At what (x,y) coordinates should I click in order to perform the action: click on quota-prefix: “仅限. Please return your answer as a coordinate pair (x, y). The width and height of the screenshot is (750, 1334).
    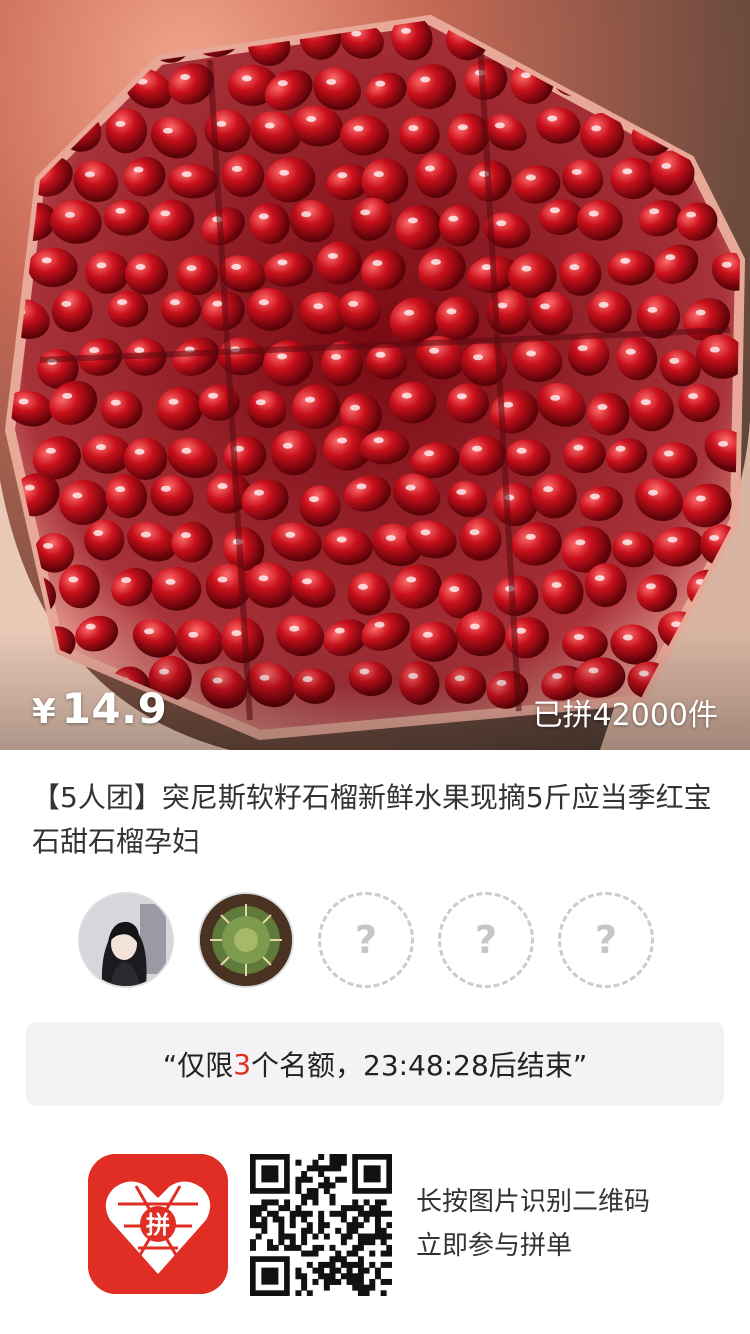
    Looking at the image, I should click on (198, 1065).